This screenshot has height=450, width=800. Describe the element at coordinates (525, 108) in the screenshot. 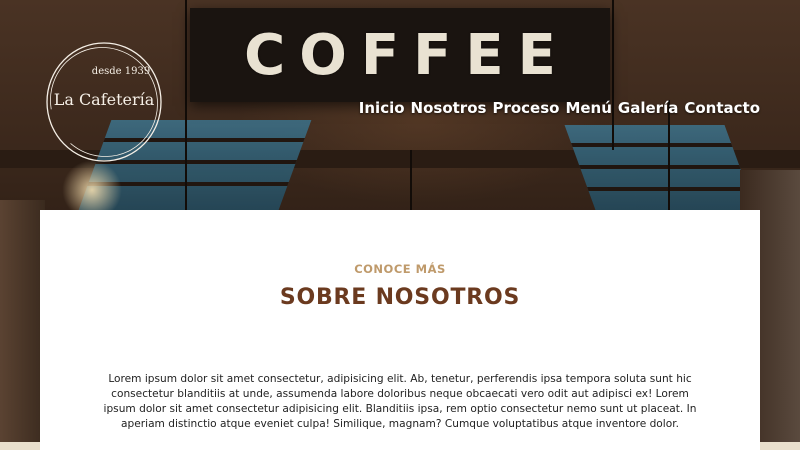

I see `nav-item-proceso: Proceso` at that location.